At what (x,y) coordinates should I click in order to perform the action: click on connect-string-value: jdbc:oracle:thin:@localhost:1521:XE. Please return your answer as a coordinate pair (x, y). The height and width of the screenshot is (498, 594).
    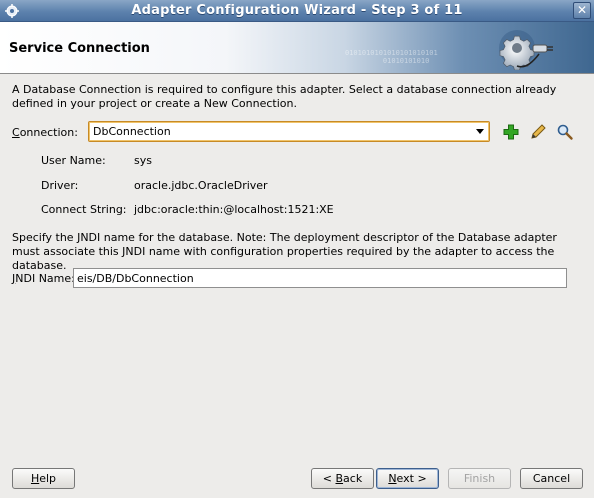
    Looking at the image, I should click on (234, 209).